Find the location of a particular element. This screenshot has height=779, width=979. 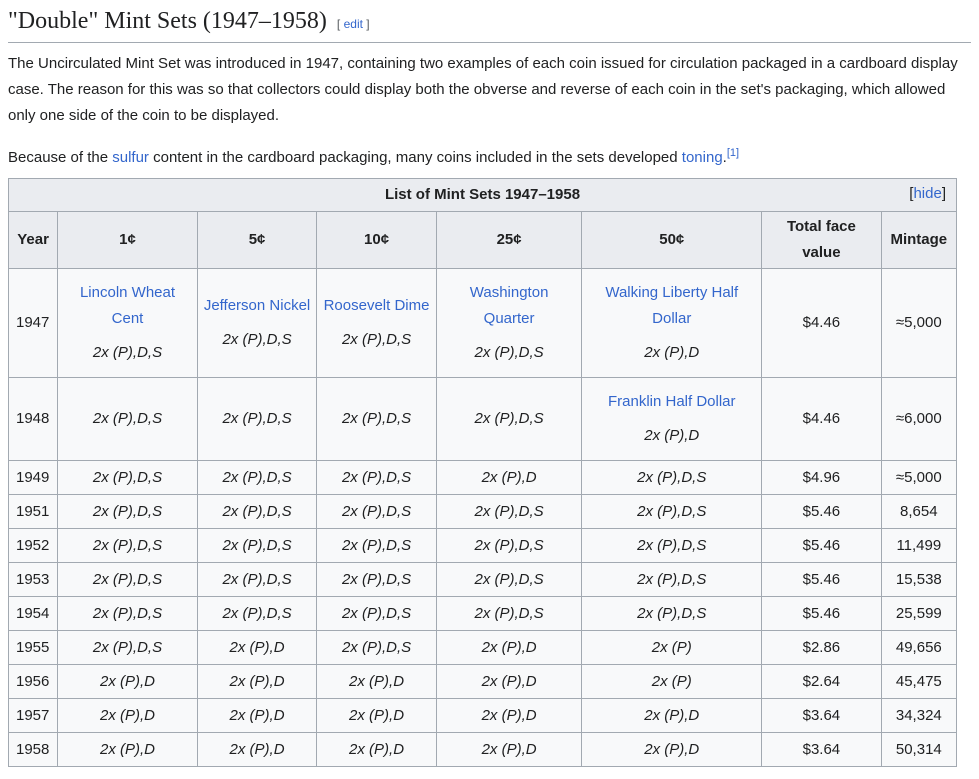

roosevelt-dime-link: Roosevelt Dime is located at coordinates (376, 306).